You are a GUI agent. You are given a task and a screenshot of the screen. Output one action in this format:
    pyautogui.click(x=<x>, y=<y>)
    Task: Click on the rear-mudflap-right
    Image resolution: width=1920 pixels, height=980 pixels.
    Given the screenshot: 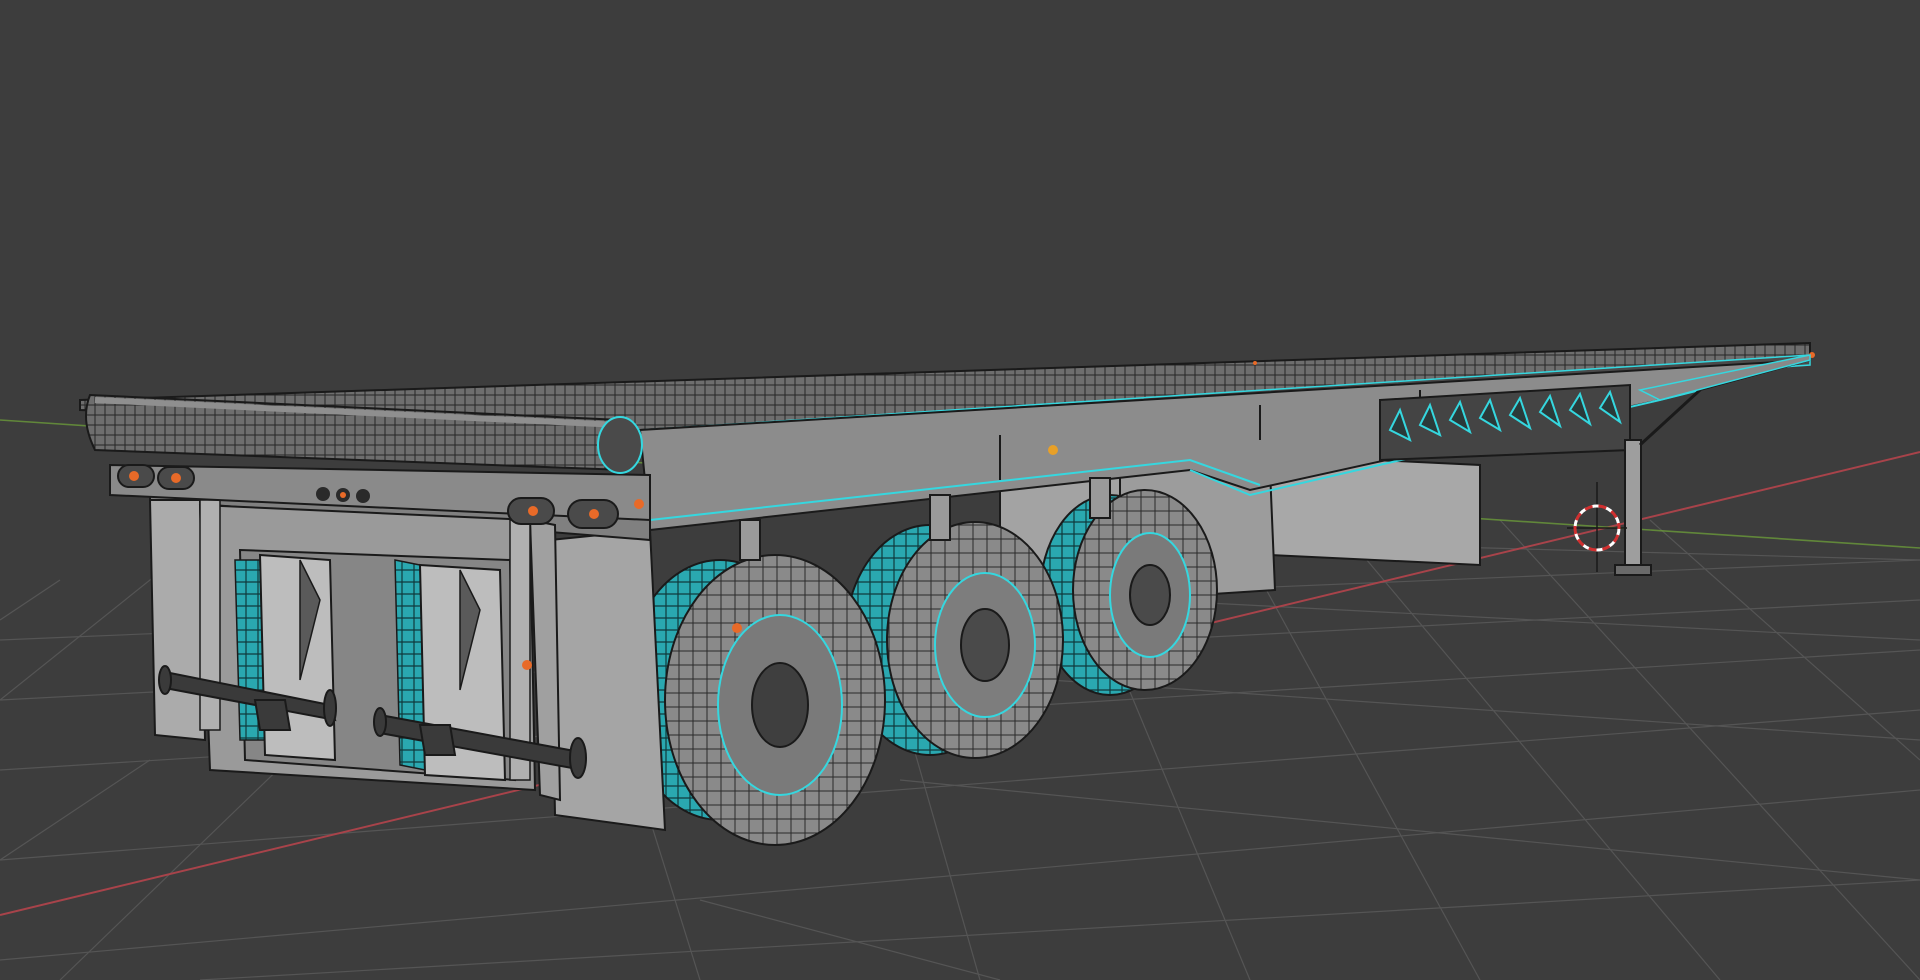 What is the action you would take?
    pyautogui.click(x=607, y=680)
    